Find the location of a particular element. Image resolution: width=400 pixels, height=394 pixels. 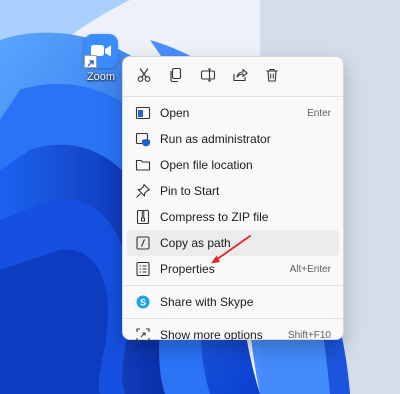

skype-icon: S is located at coordinates (143, 302).